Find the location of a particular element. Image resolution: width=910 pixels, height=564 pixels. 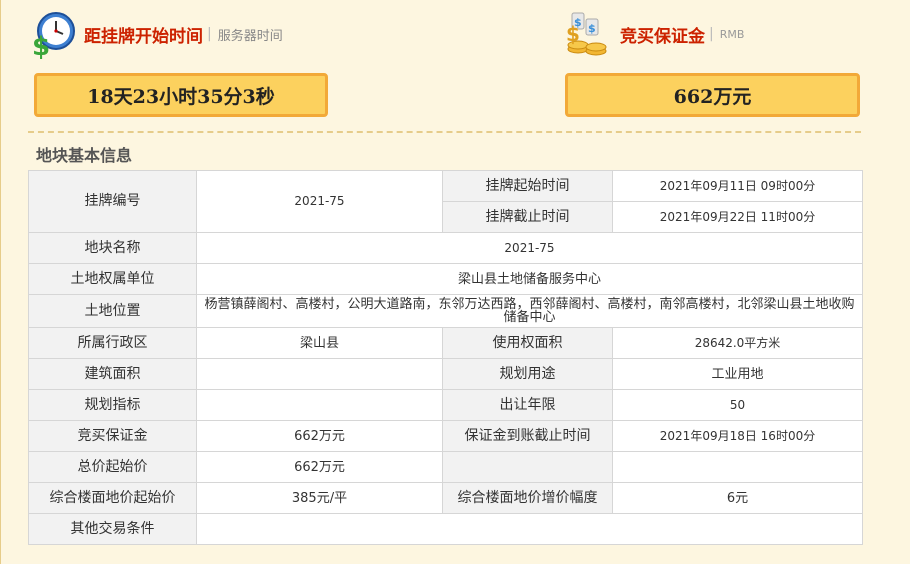

currency-note: RMB is located at coordinates (732, 34).